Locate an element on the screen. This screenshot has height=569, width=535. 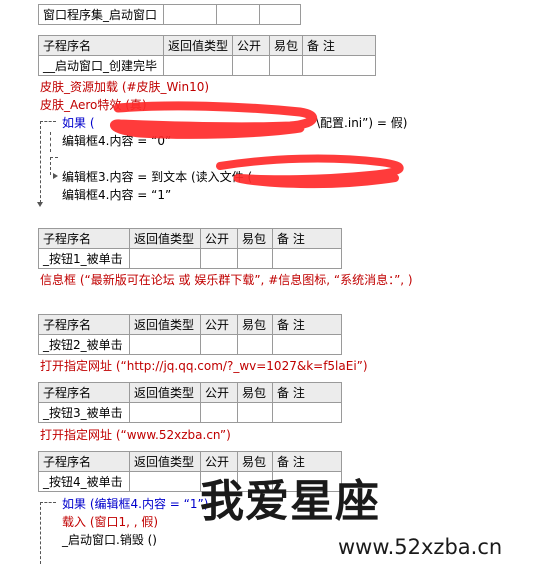
sub-name: _按钮2_被单击 is located at coordinates (84, 344).